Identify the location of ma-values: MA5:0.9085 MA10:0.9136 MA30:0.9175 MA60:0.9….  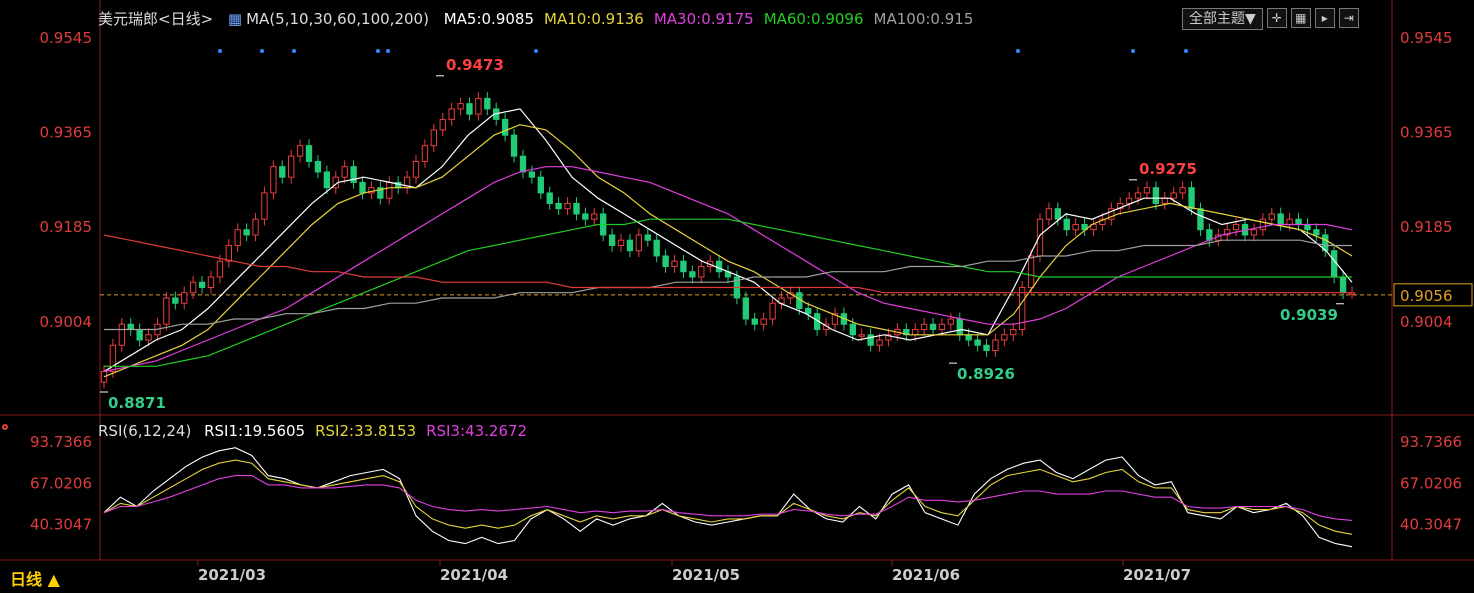
(714, 19).